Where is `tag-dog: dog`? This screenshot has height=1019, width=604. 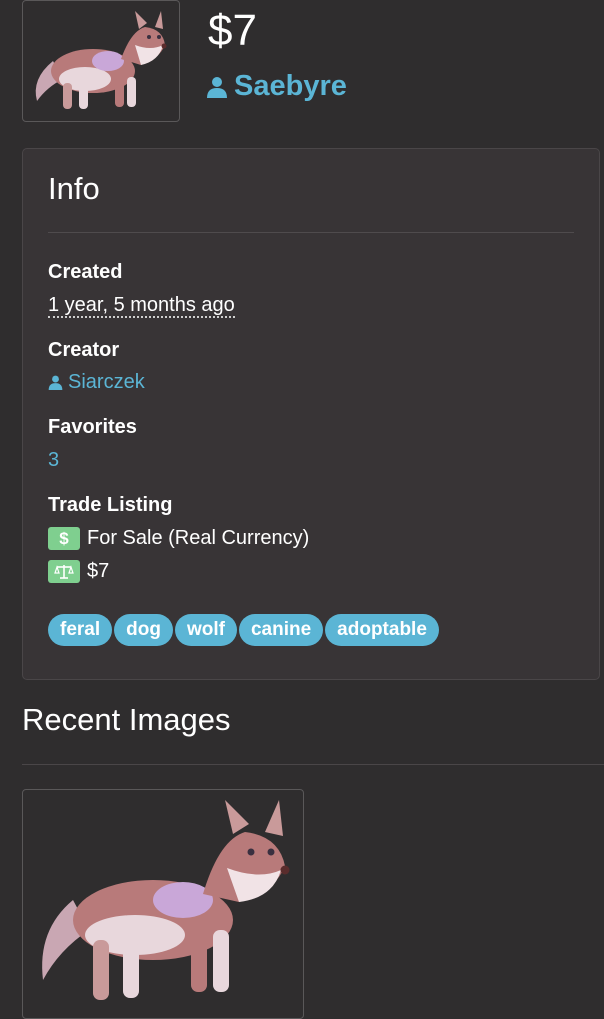 tag-dog: dog is located at coordinates (143, 630).